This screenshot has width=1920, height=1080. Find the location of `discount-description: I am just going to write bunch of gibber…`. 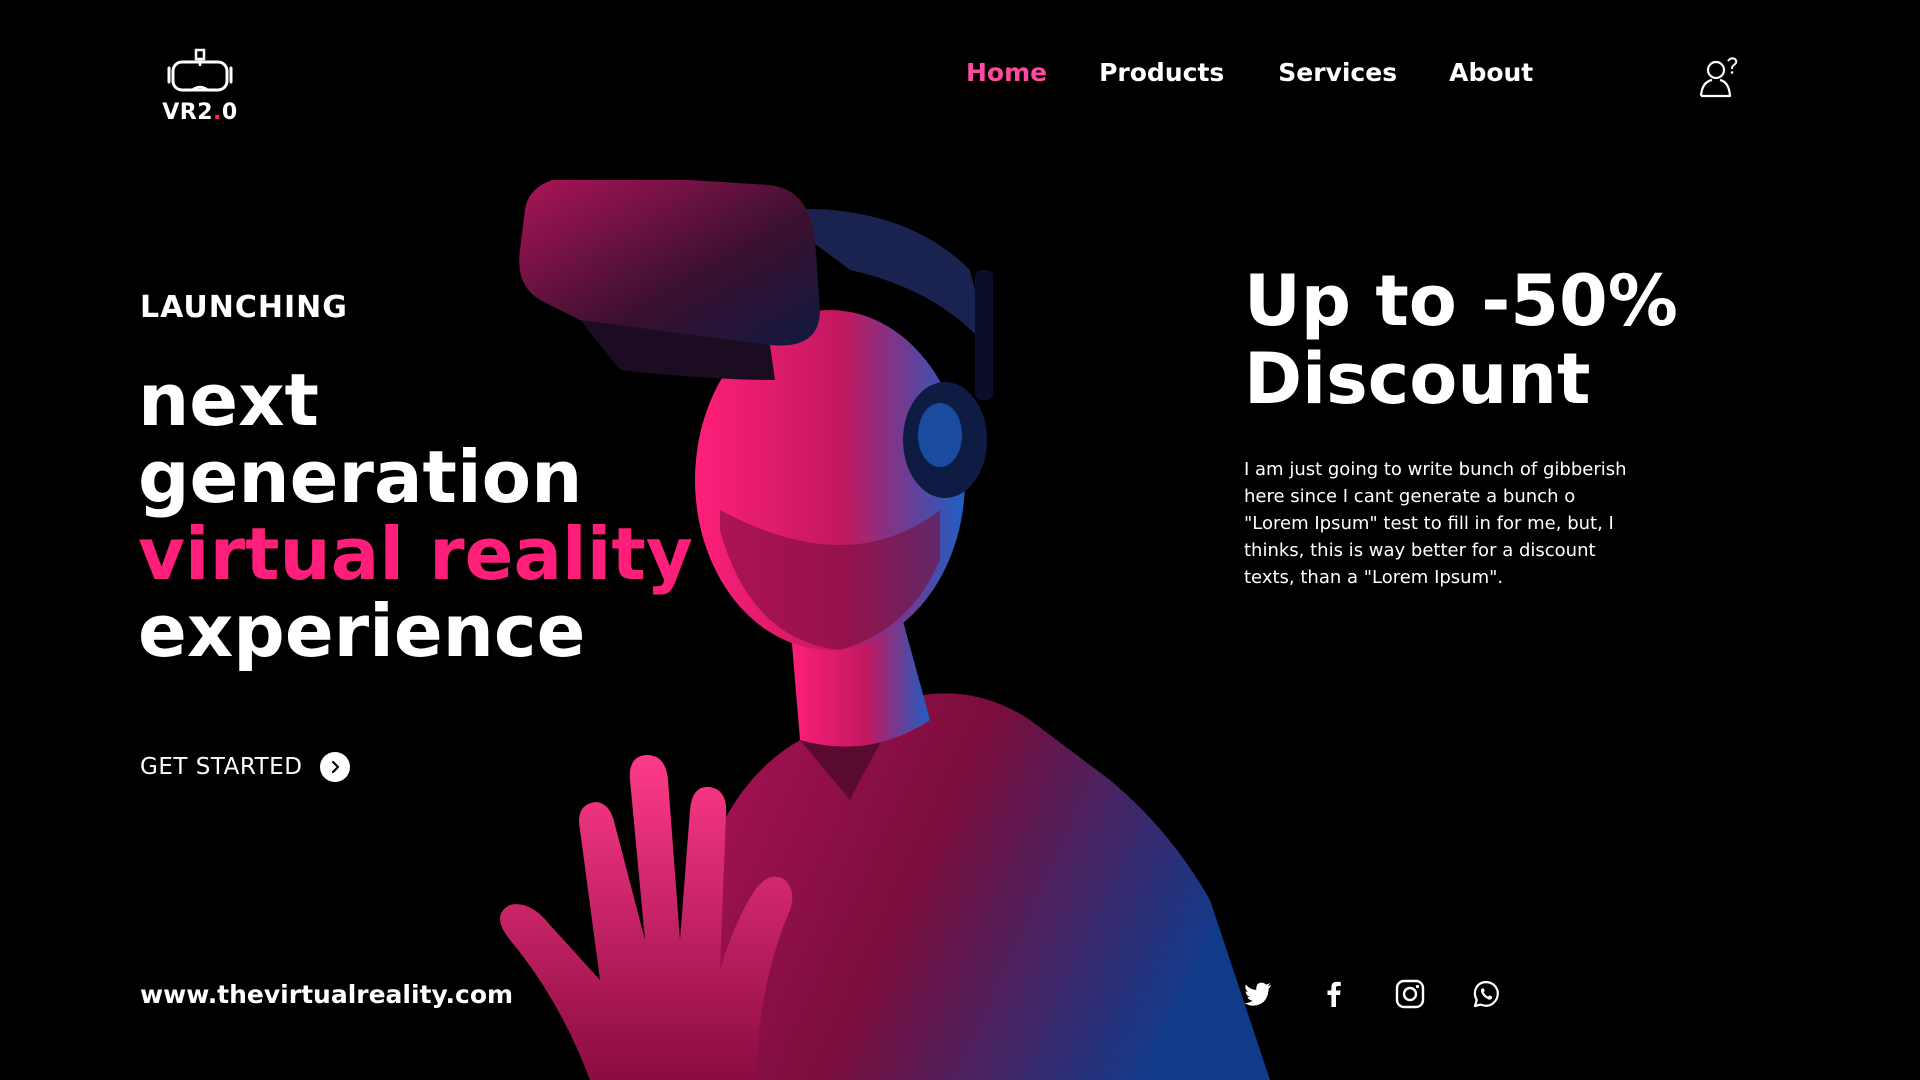

discount-description: I am just going to write bunch of gibber… is located at coordinates (1435, 523).